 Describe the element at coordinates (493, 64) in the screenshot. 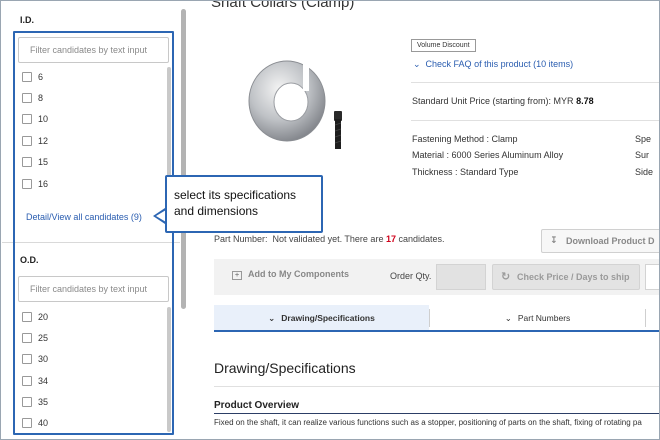

I see `faq-link: ⌄ Check FAQ of this product (10 items)` at that location.